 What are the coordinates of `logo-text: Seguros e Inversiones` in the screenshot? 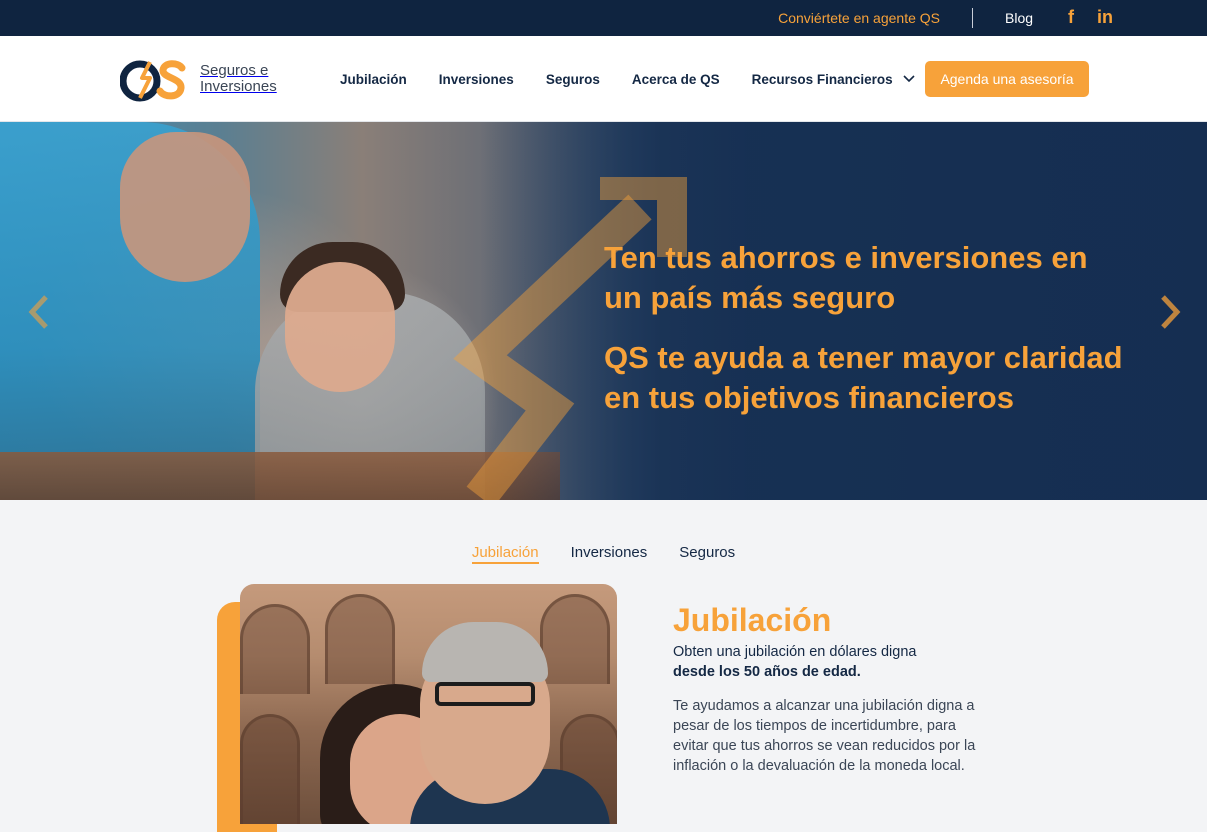 It's located at (238, 78).